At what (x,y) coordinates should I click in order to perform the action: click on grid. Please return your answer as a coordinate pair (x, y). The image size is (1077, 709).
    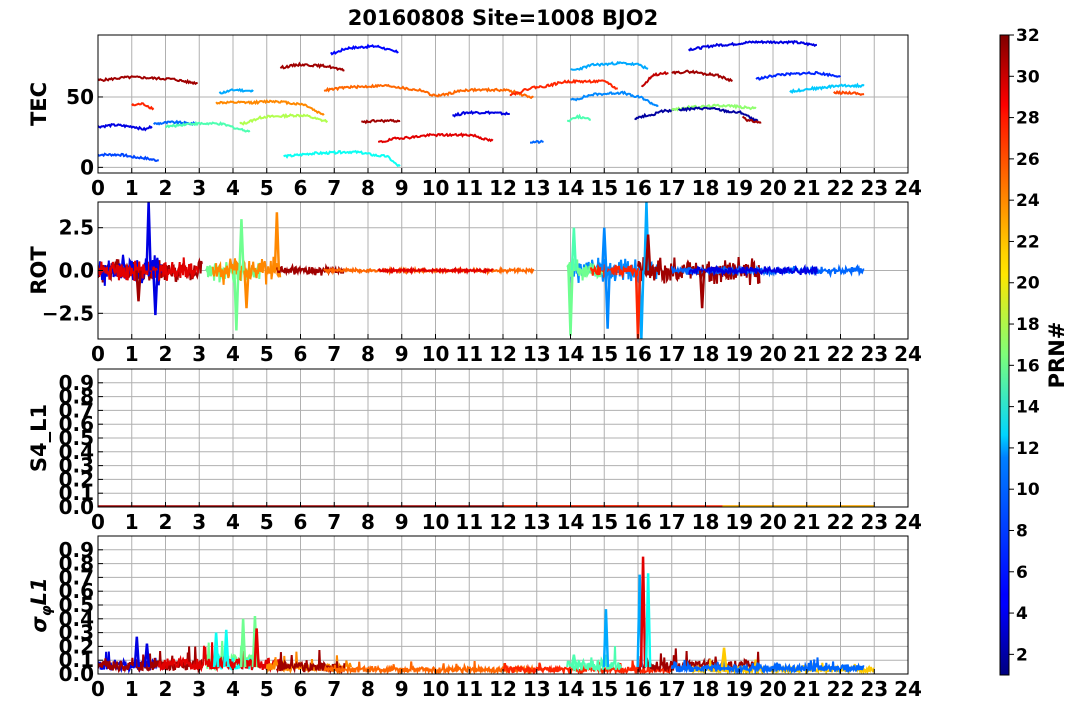
    Looking at the image, I should click on (503, 438).